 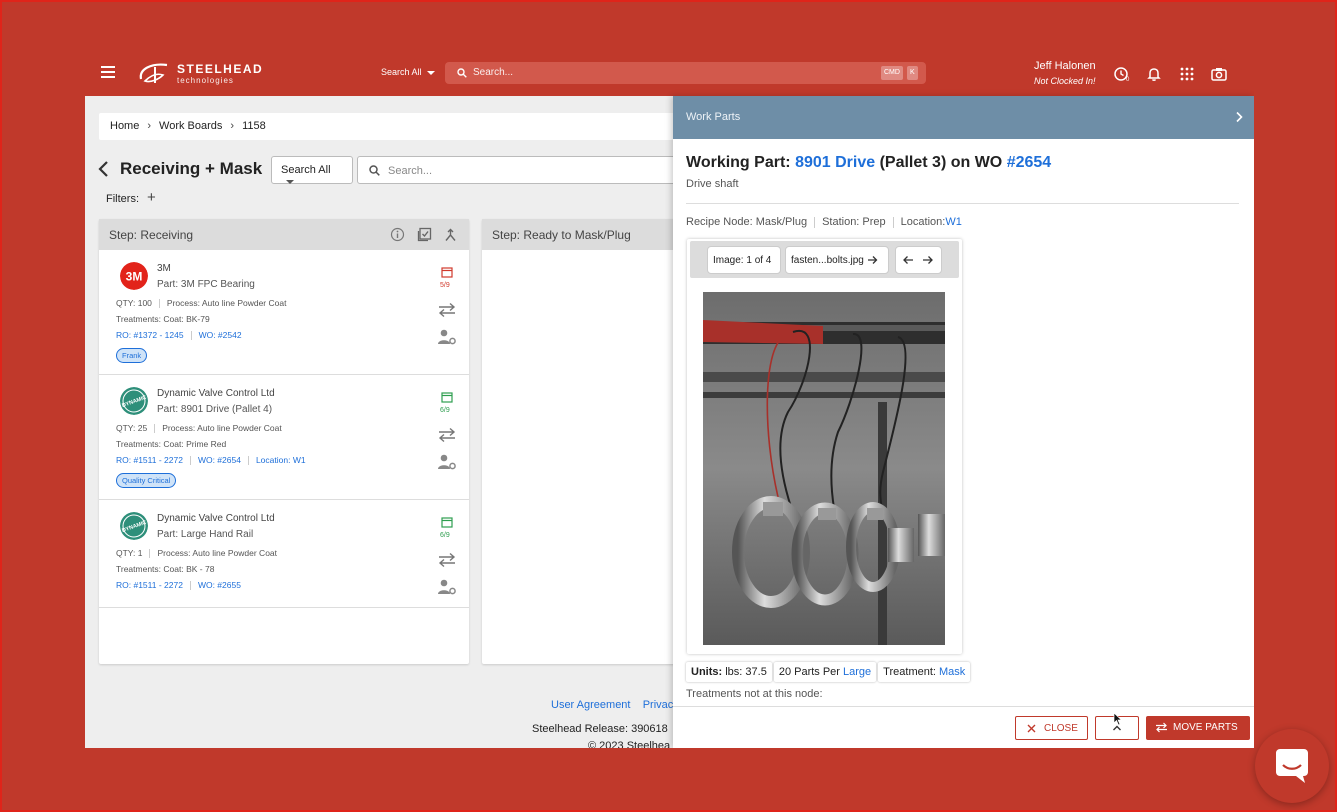 I want to click on previous-image-icon, so click(x=908, y=260).